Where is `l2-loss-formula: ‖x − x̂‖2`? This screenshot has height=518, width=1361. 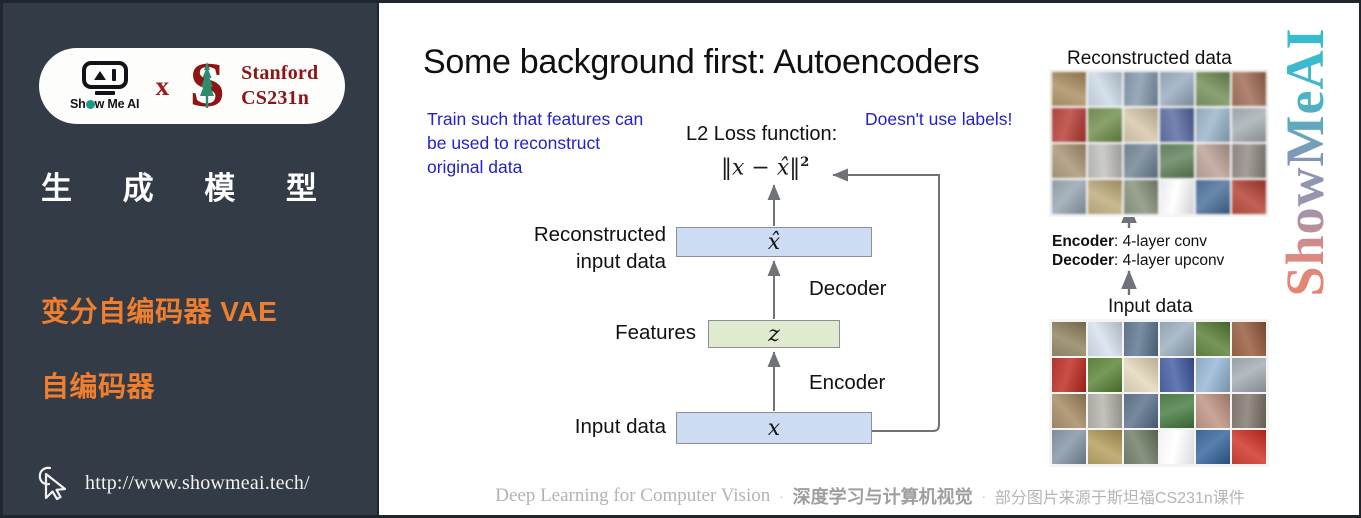 l2-loss-formula: ‖x − x̂‖2 is located at coordinates (765, 167).